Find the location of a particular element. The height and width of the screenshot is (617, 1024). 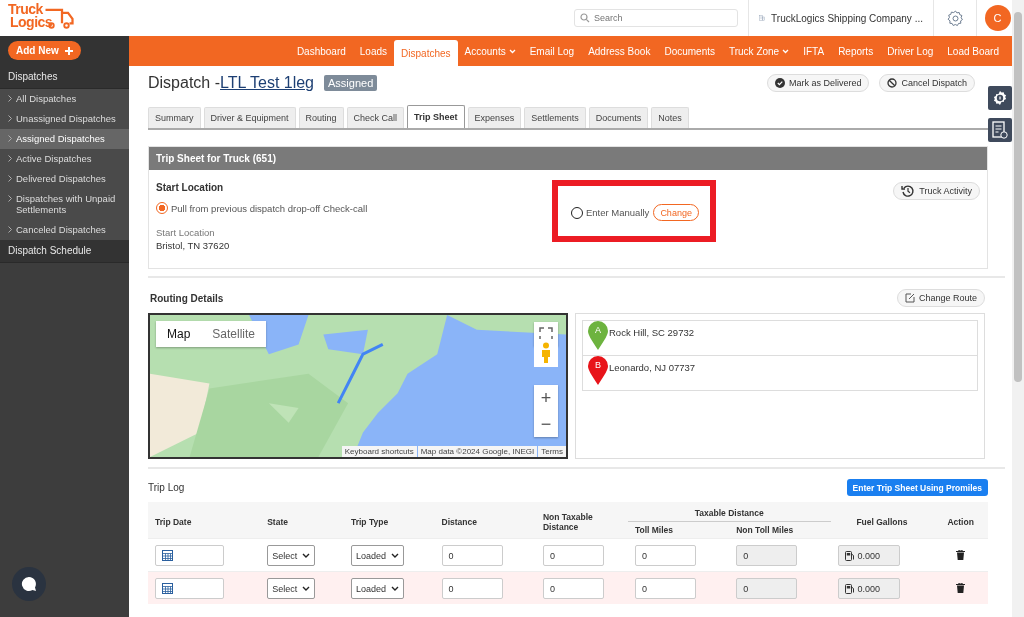

stop-address: Rock Hill, SC 29732 is located at coordinates (651, 332).